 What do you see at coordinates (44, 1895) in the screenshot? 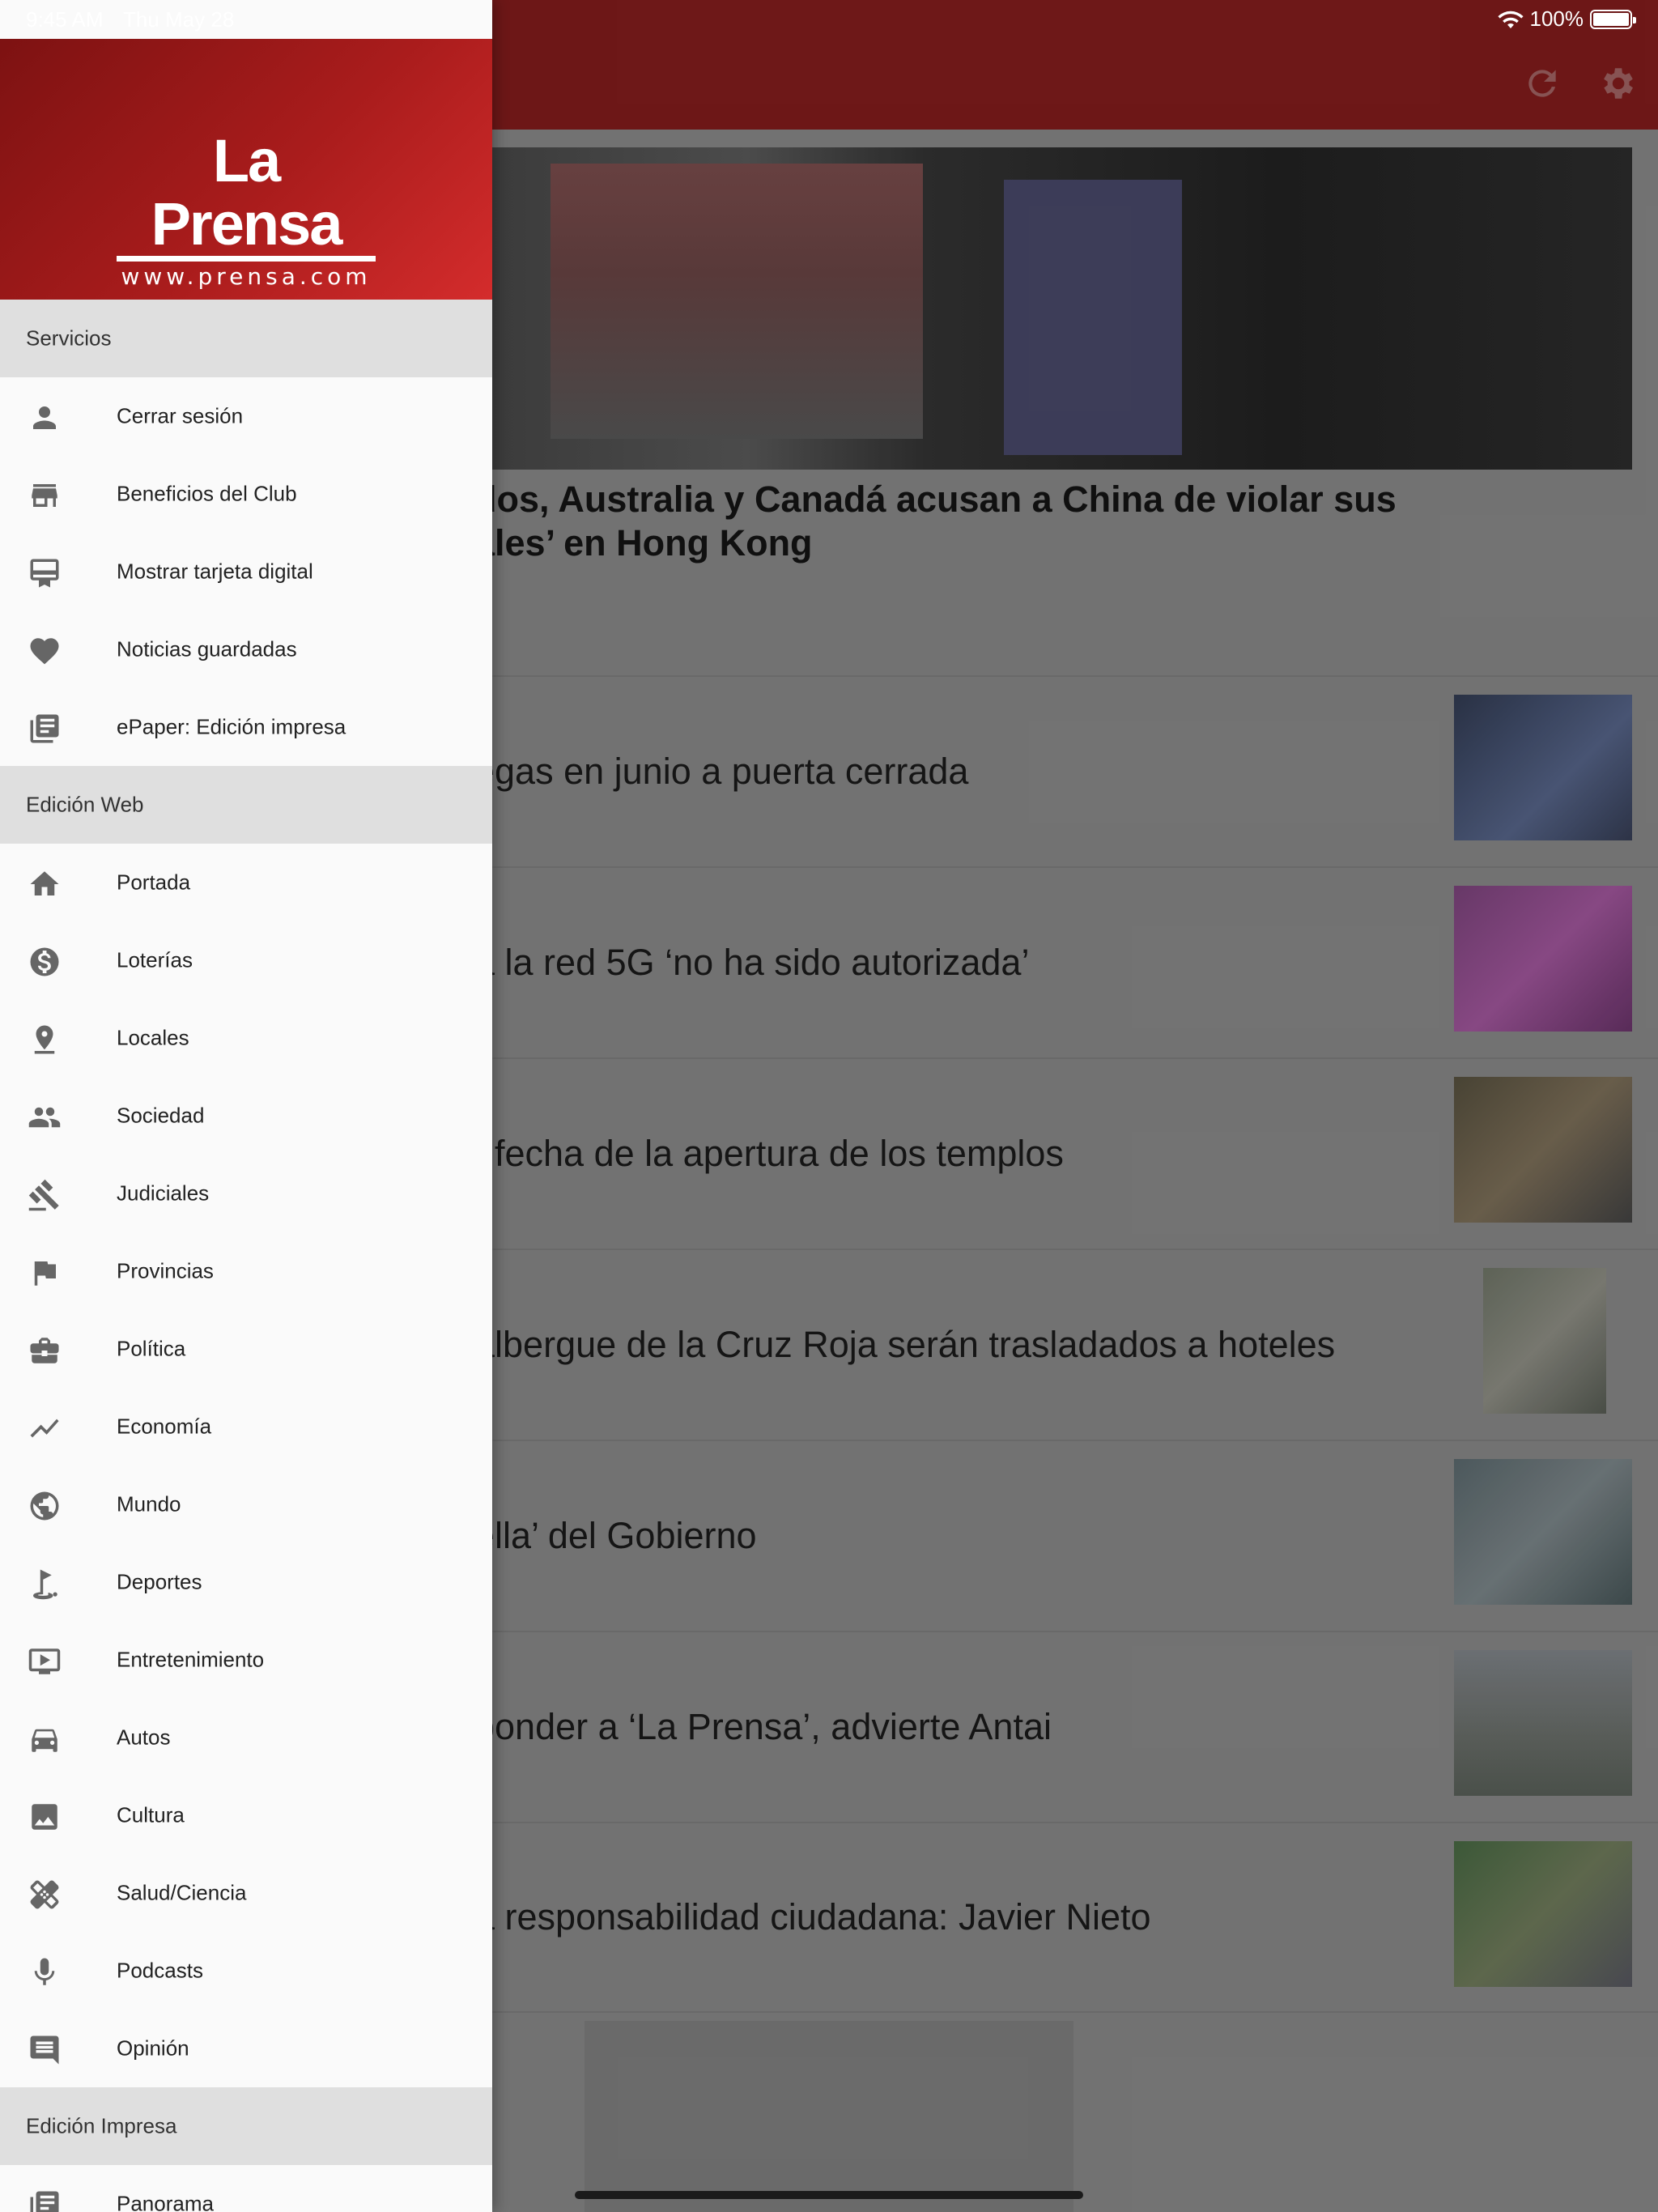
I see `bandage-icon` at bounding box center [44, 1895].